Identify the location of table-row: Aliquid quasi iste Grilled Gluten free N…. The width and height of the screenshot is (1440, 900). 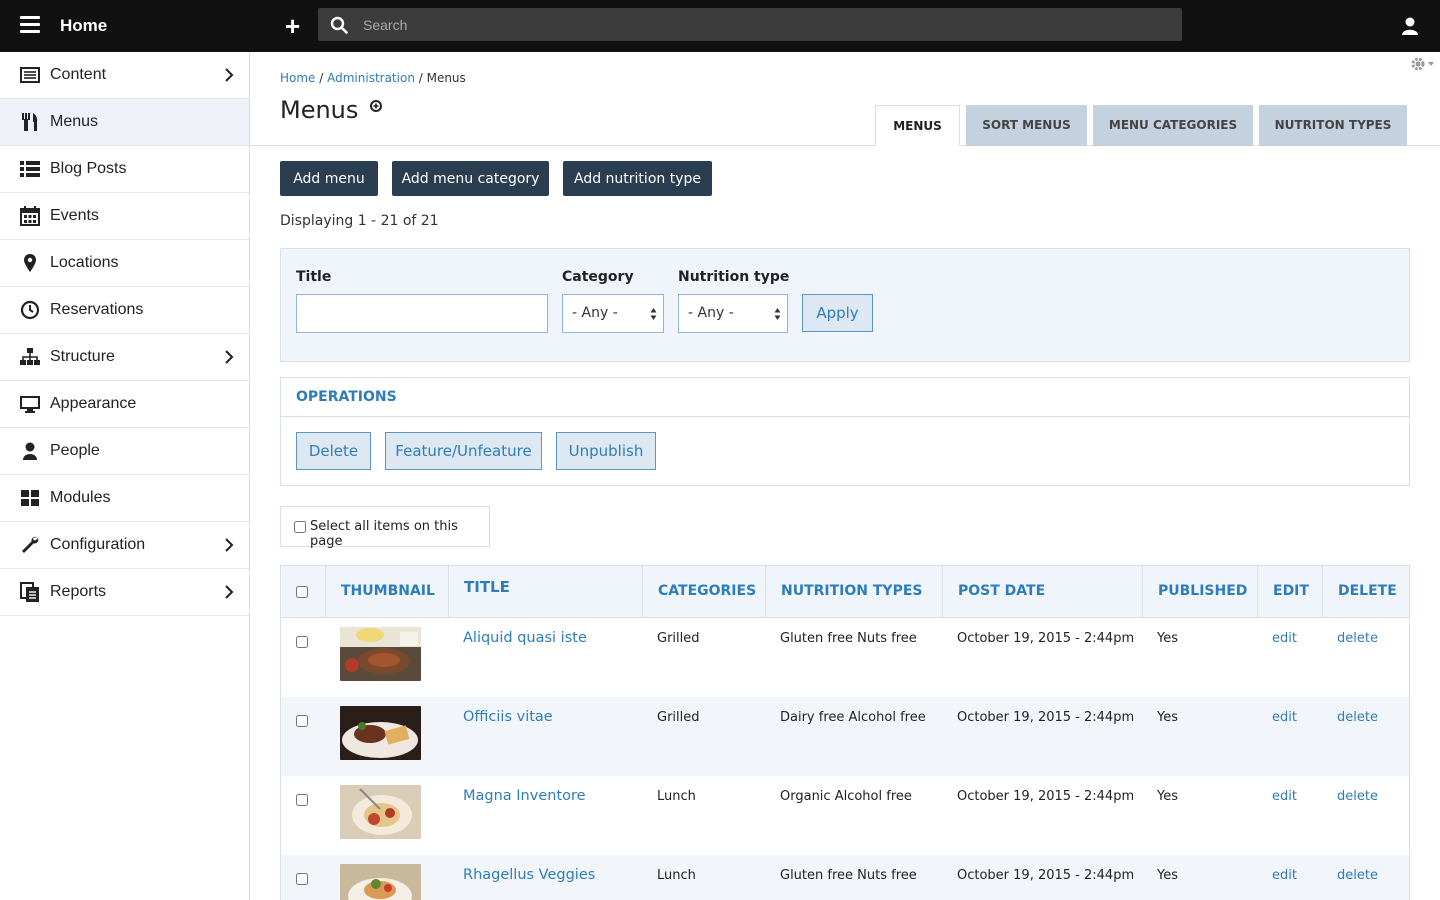
(845, 657).